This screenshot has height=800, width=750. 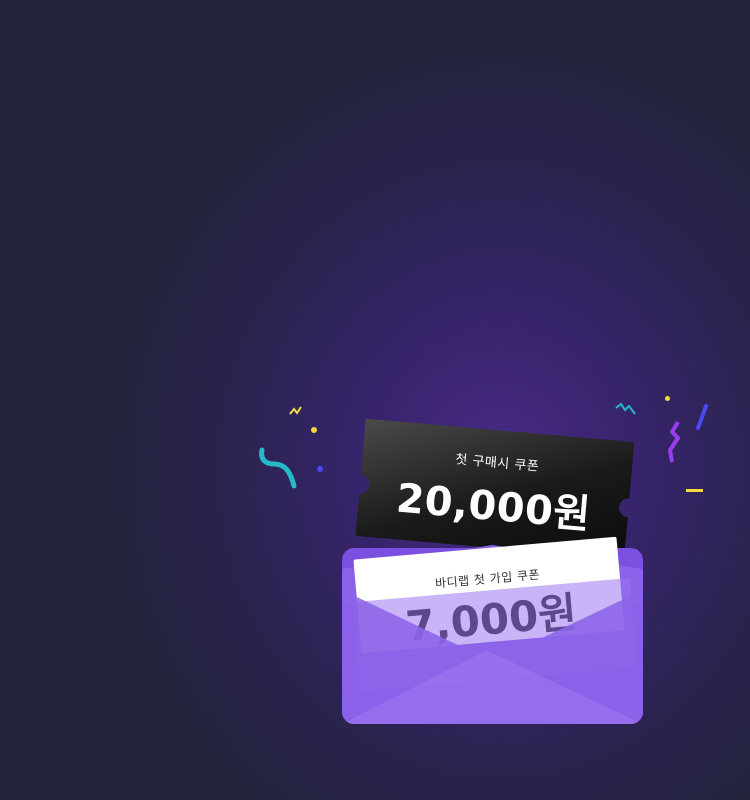 What do you see at coordinates (278, 468) in the screenshot?
I see `confetti-ribbon-teal` at bounding box center [278, 468].